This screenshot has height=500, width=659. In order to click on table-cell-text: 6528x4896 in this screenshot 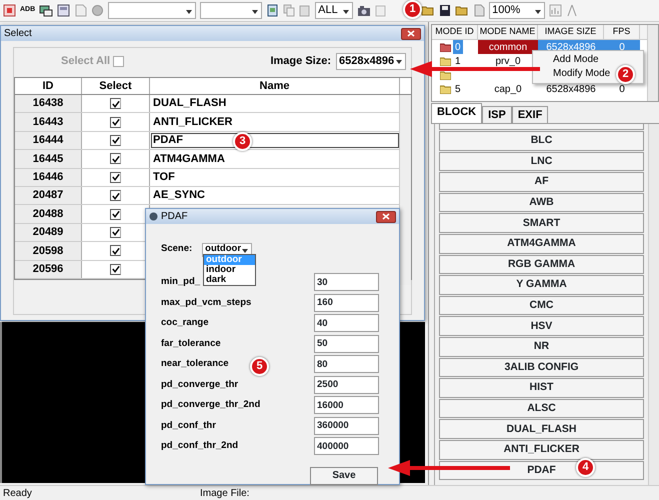, I will do `click(571, 89)`.